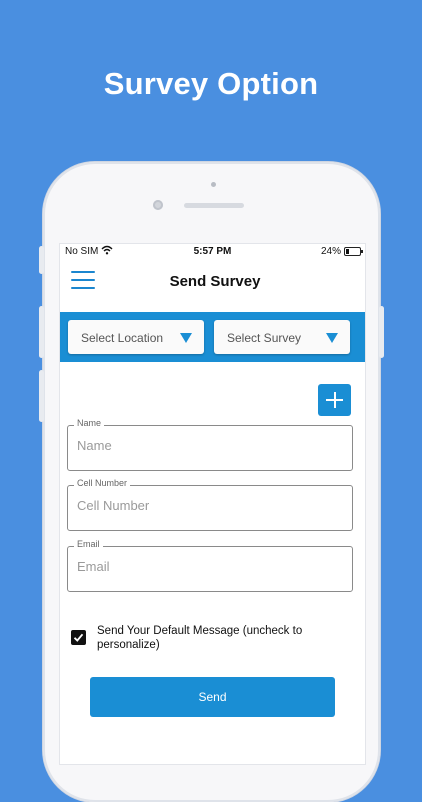 This screenshot has width=422, height=802. Describe the element at coordinates (122, 338) in the screenshot. I see `location-select-label: Select Location` at that location.